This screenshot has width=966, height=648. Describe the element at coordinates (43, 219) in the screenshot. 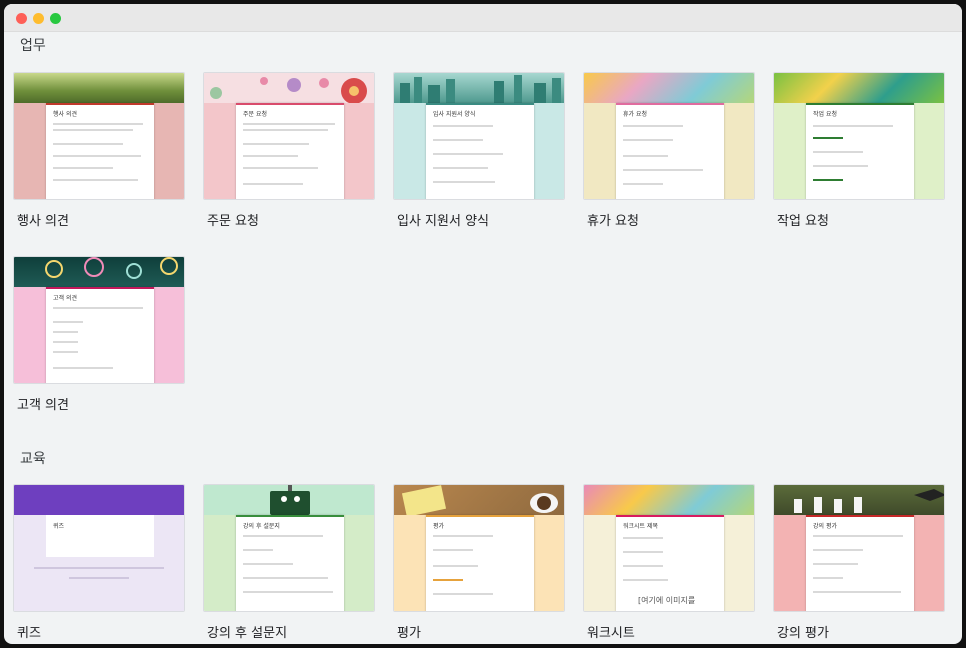

I see `template-label-event-feedback: 행사 의견` at that location.